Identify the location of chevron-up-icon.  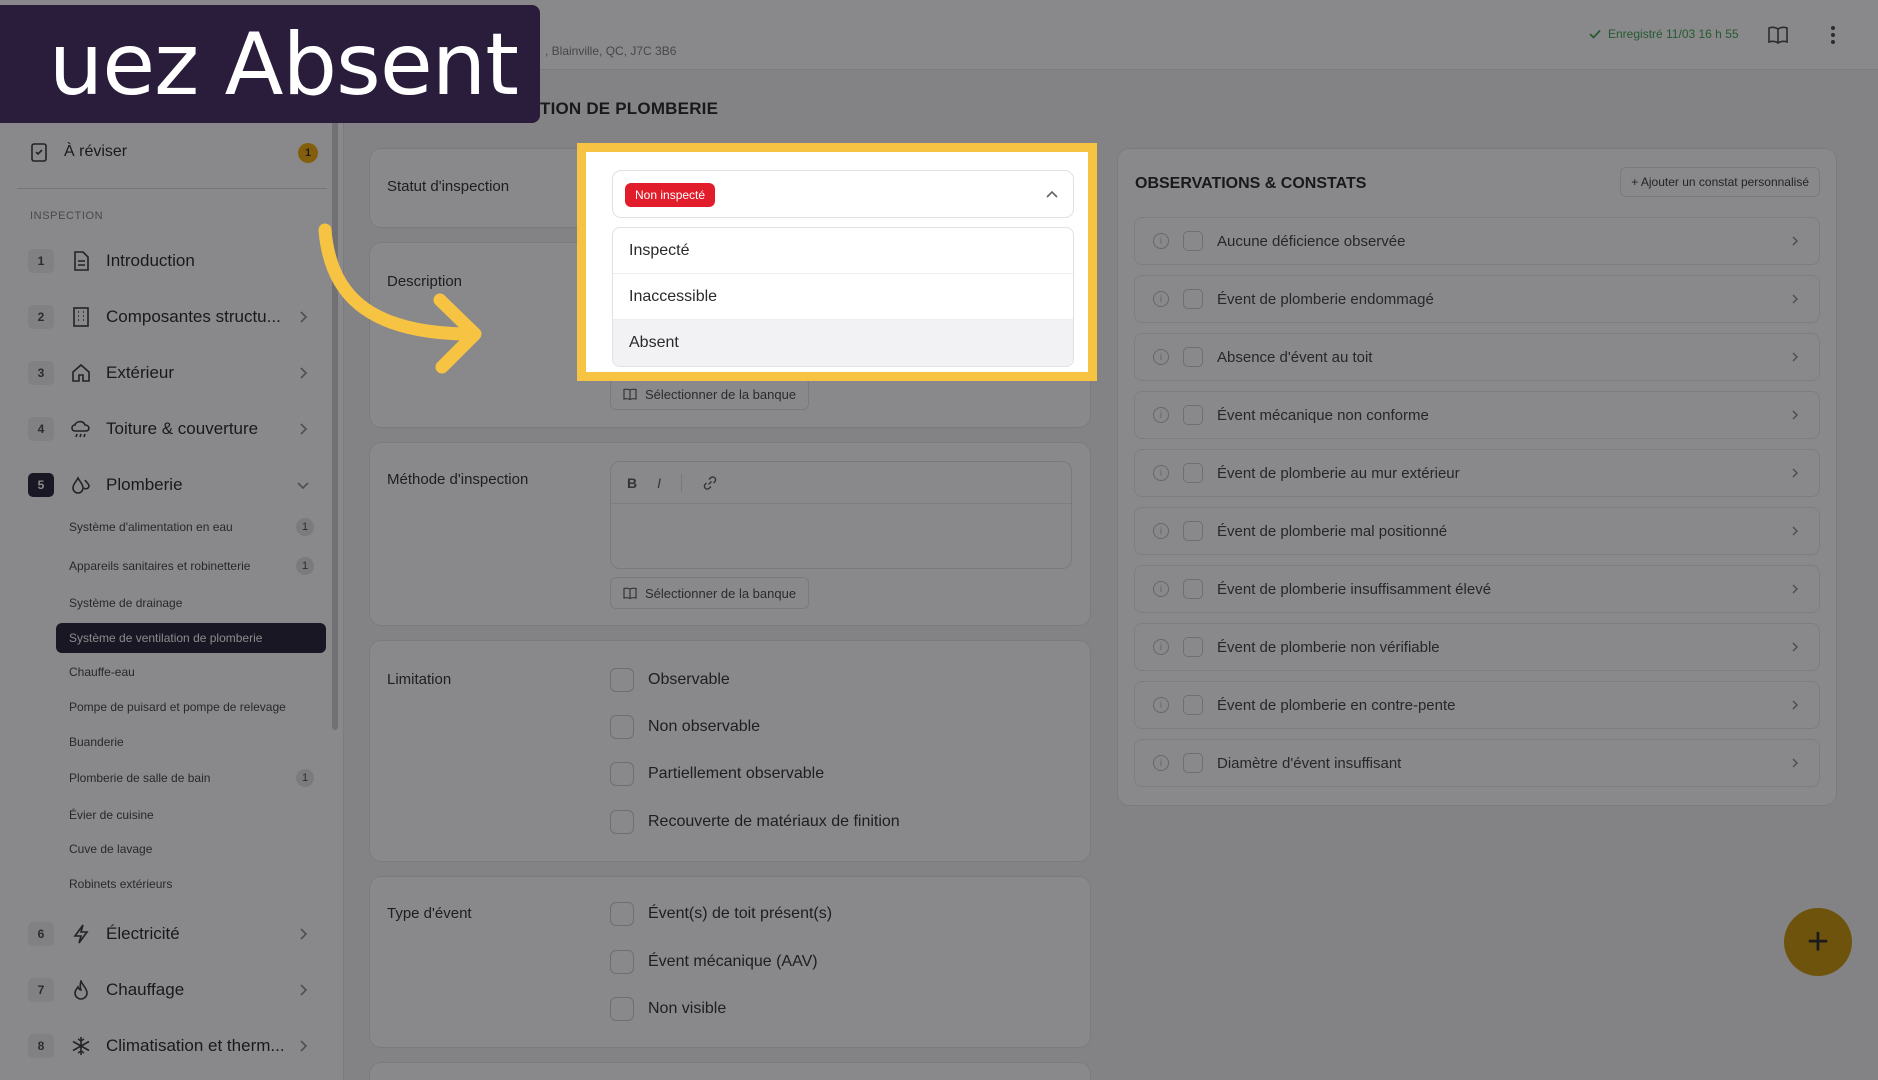
(1052, 194).